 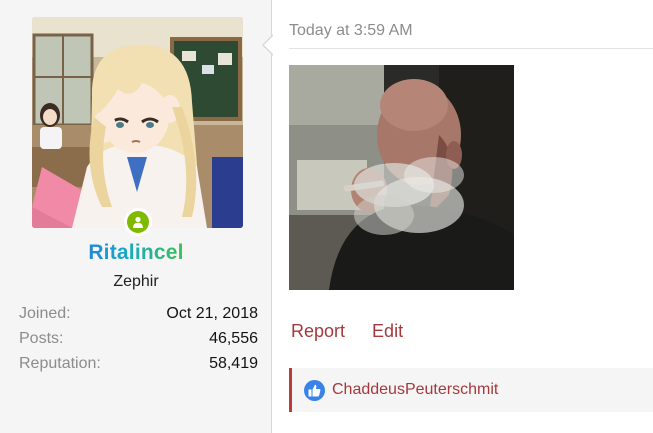 I want to click on online-status-badge, so click(x=138, y=222).